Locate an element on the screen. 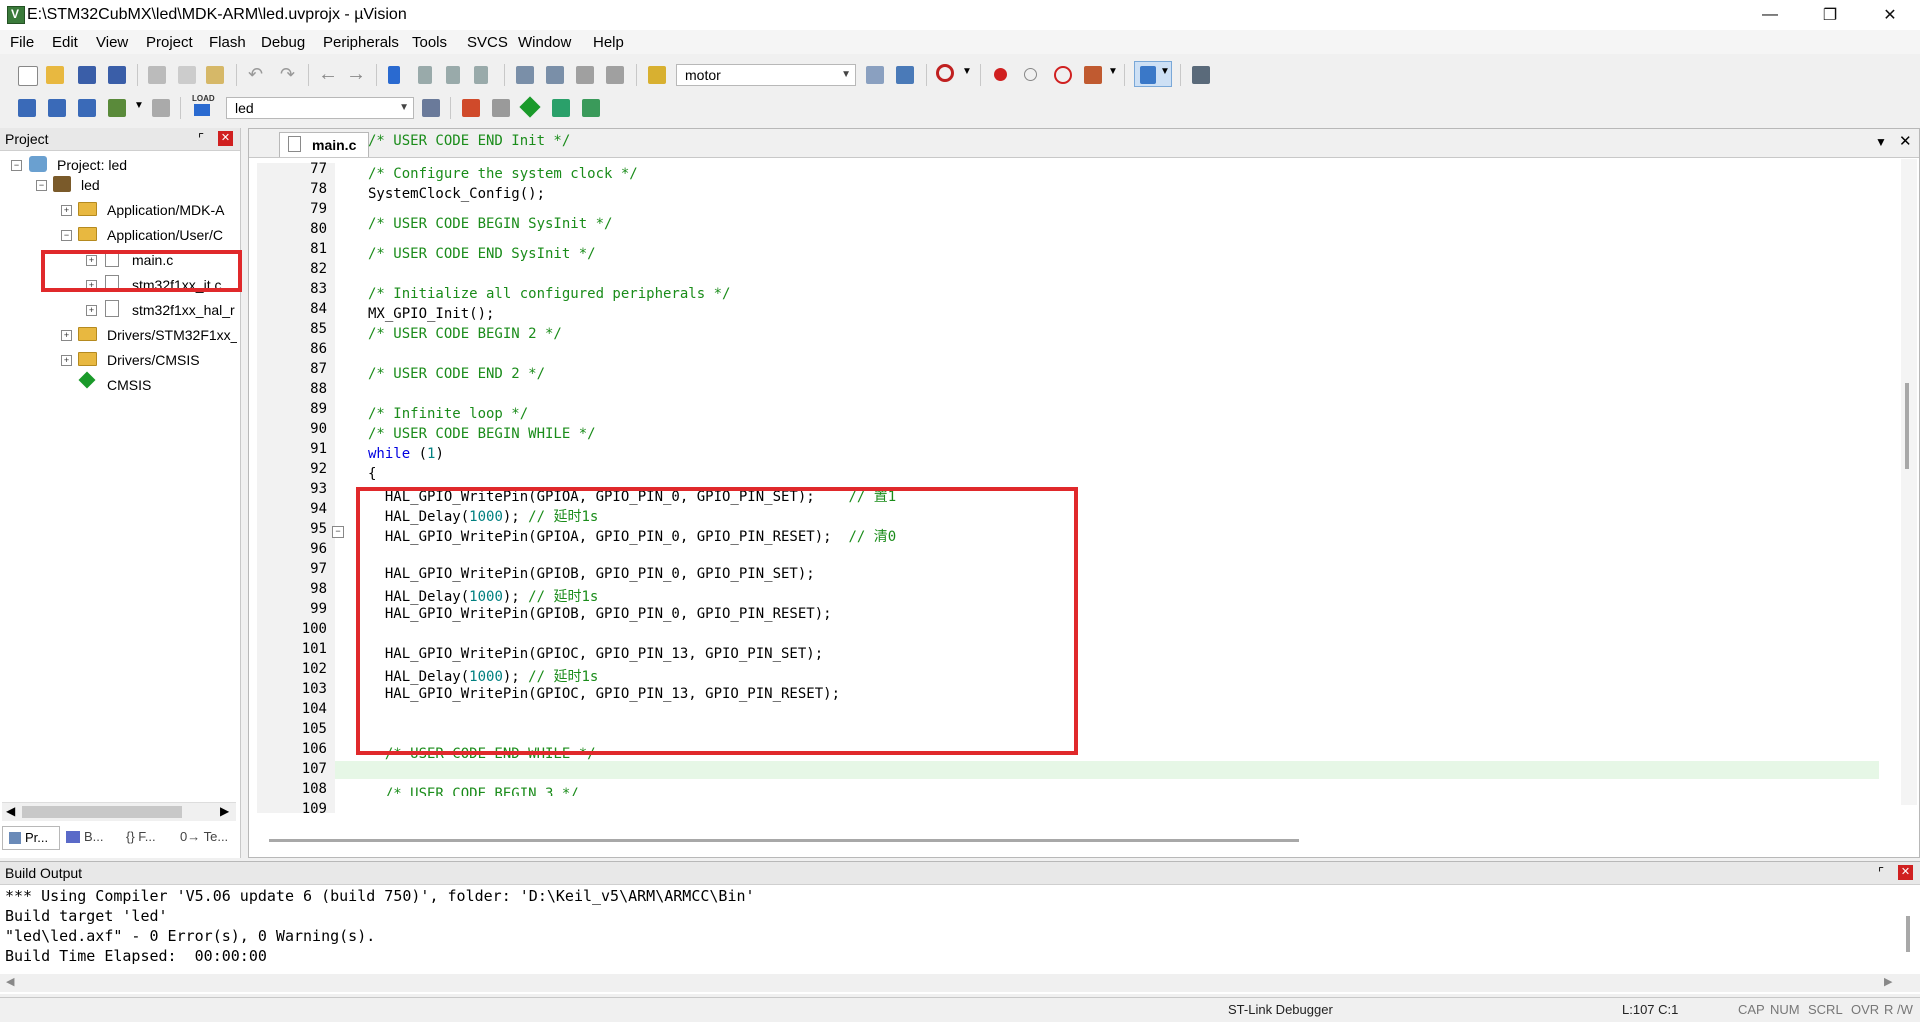  copy-icon is located at coordinates (187, 75).